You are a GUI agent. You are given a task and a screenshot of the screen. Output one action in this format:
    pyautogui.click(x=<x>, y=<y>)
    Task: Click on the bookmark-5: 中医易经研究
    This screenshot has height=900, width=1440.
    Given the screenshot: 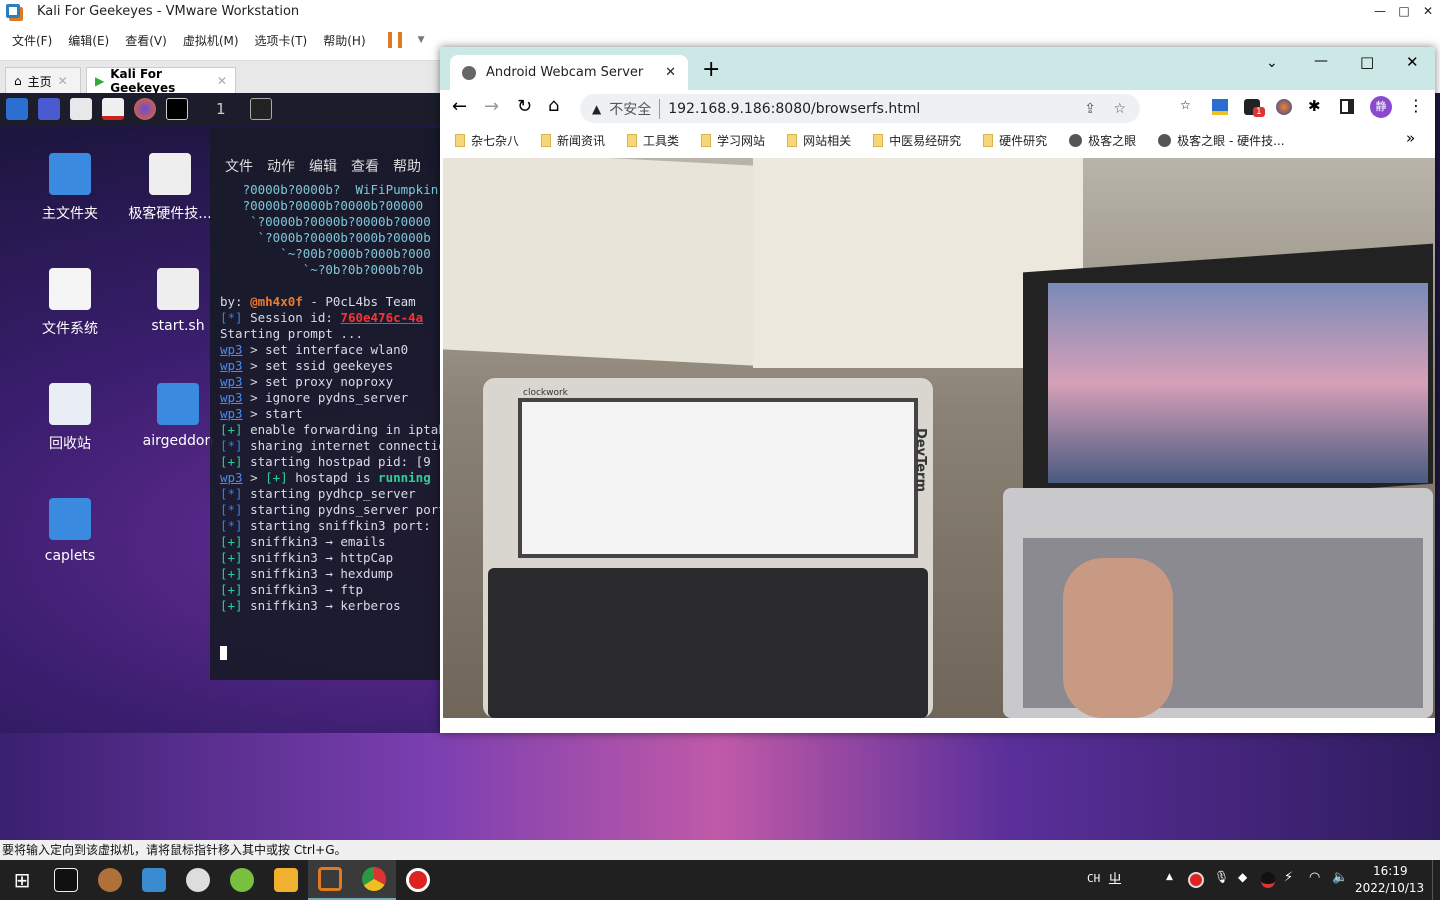 What is the action you would take?
    pyautogui.click(x=917, y=140)
    